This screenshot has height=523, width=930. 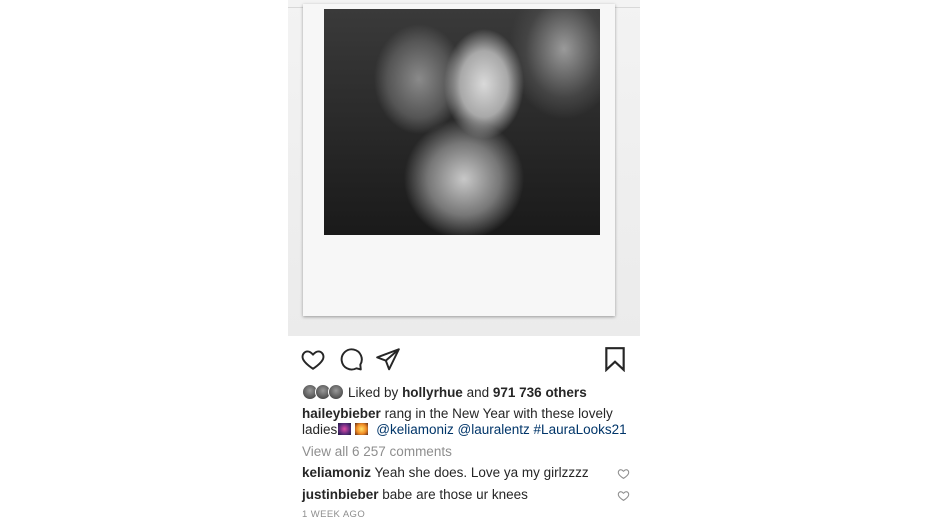 I want to click on fireworks-icon, so click(x=345, y=428).